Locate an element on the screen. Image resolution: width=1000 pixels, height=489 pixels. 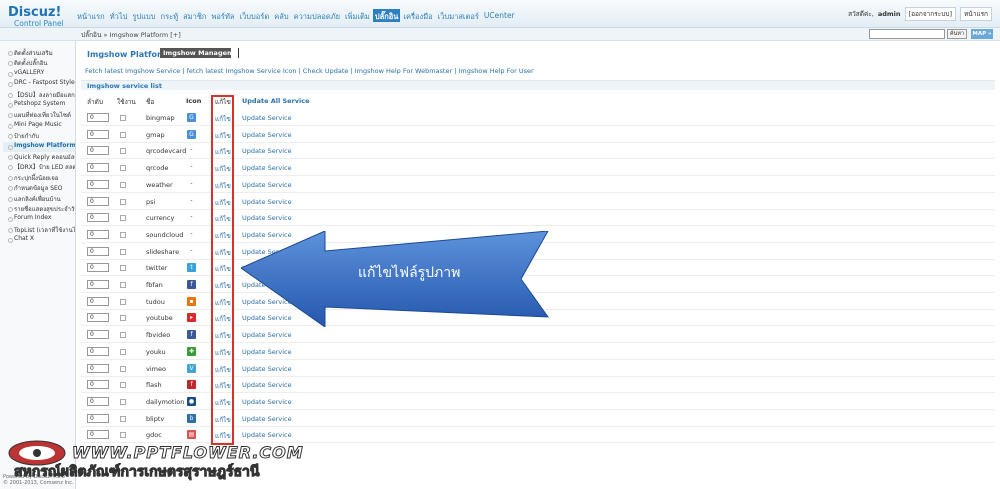
watermark-text: สหกรณ์ผลิตภัณฑ์การเกษตรสุราษฎร์ธานี is located at coordinates (136, 472).